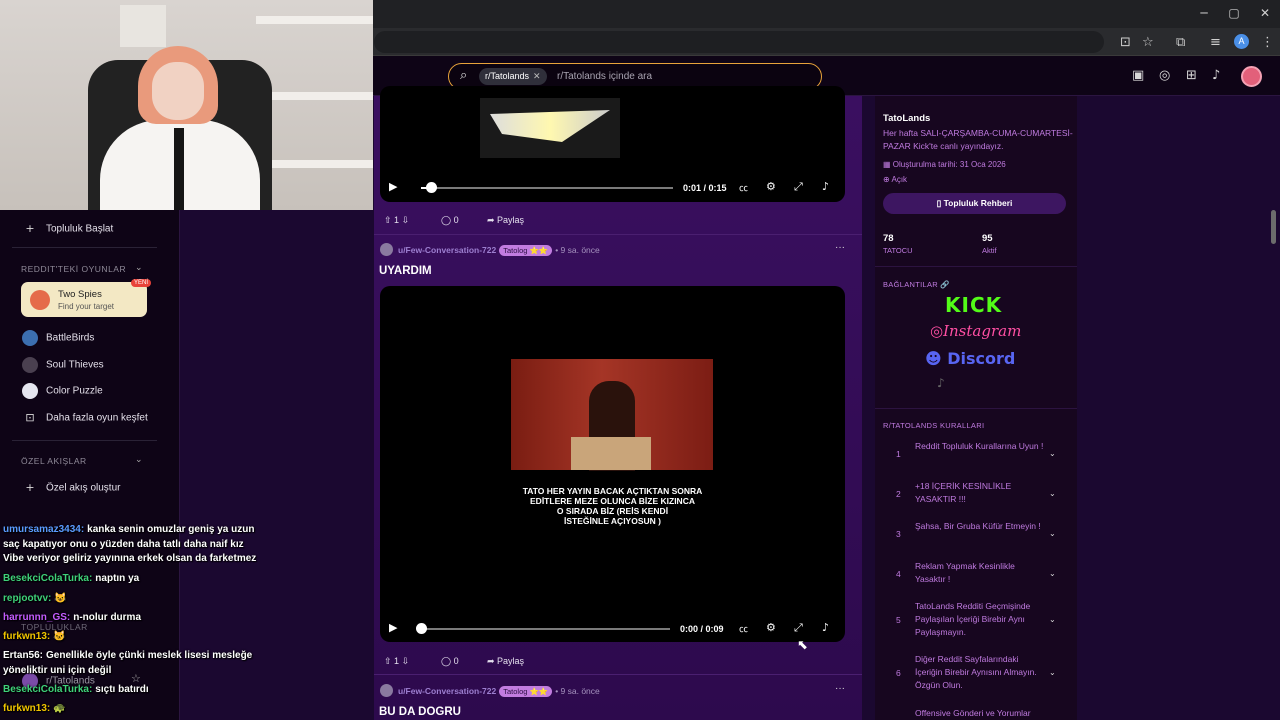  I want to click on chat-text: kanka senin omuzlar geniş ya uzun, so click(171, 529).